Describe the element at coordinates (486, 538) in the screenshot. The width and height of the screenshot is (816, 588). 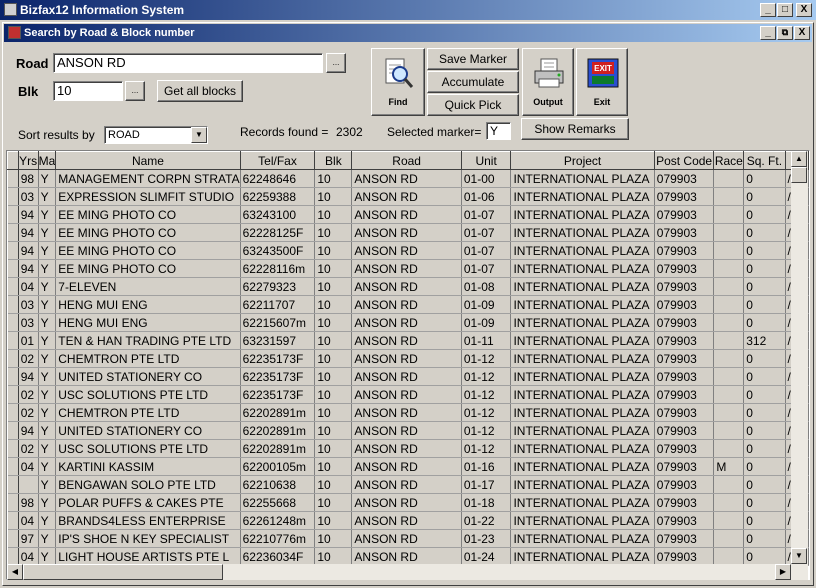
I see `table-cell: 01-23` at that location.